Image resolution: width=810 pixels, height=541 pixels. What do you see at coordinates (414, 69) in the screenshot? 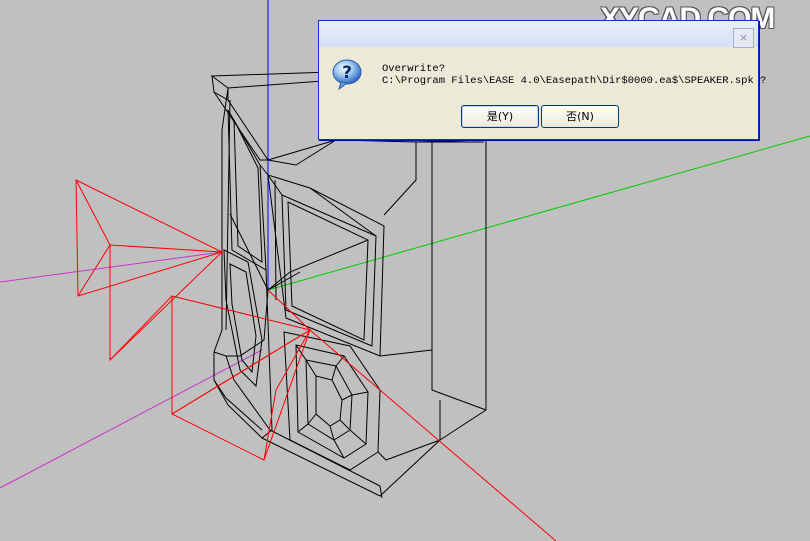
I see `message-line-1: Overwrite?` at bounding box center [414, 69].